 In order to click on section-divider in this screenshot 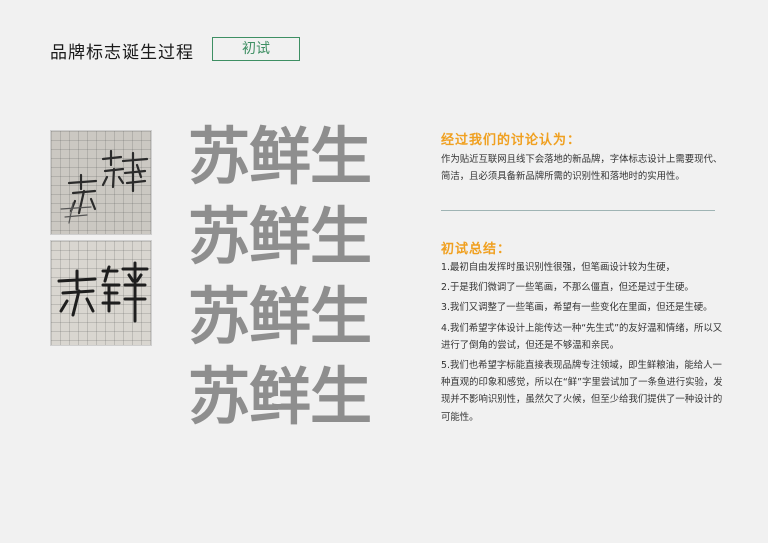, I will do `click(578, 210)`.